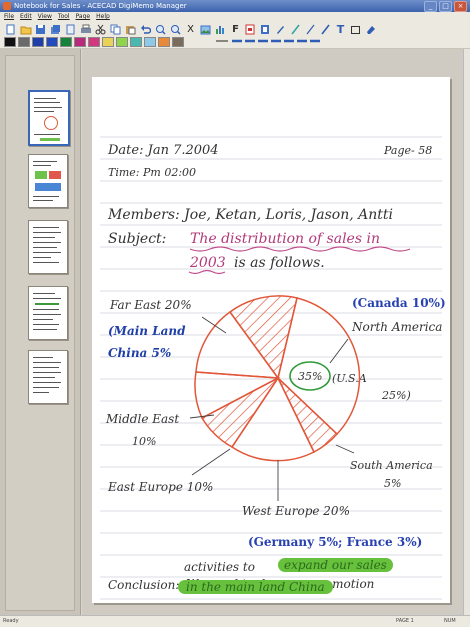 The image size is (470, 627). I want to click on label-west-europe: West Europe 20%, so click(296, 511).